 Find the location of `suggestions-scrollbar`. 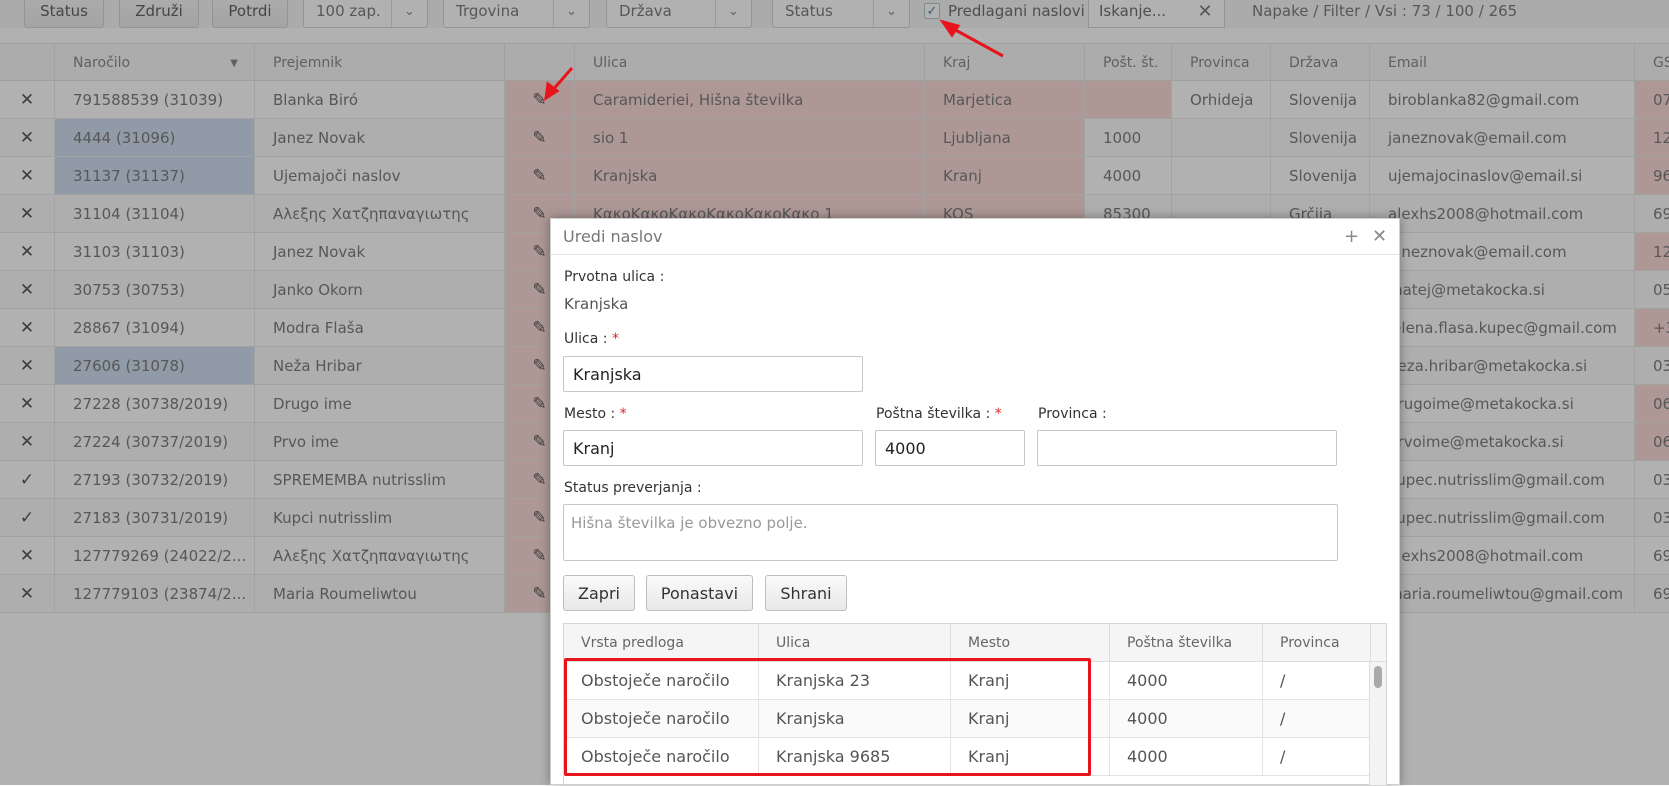

suggestions-scrollbar is located at coordinates (1377, 723).